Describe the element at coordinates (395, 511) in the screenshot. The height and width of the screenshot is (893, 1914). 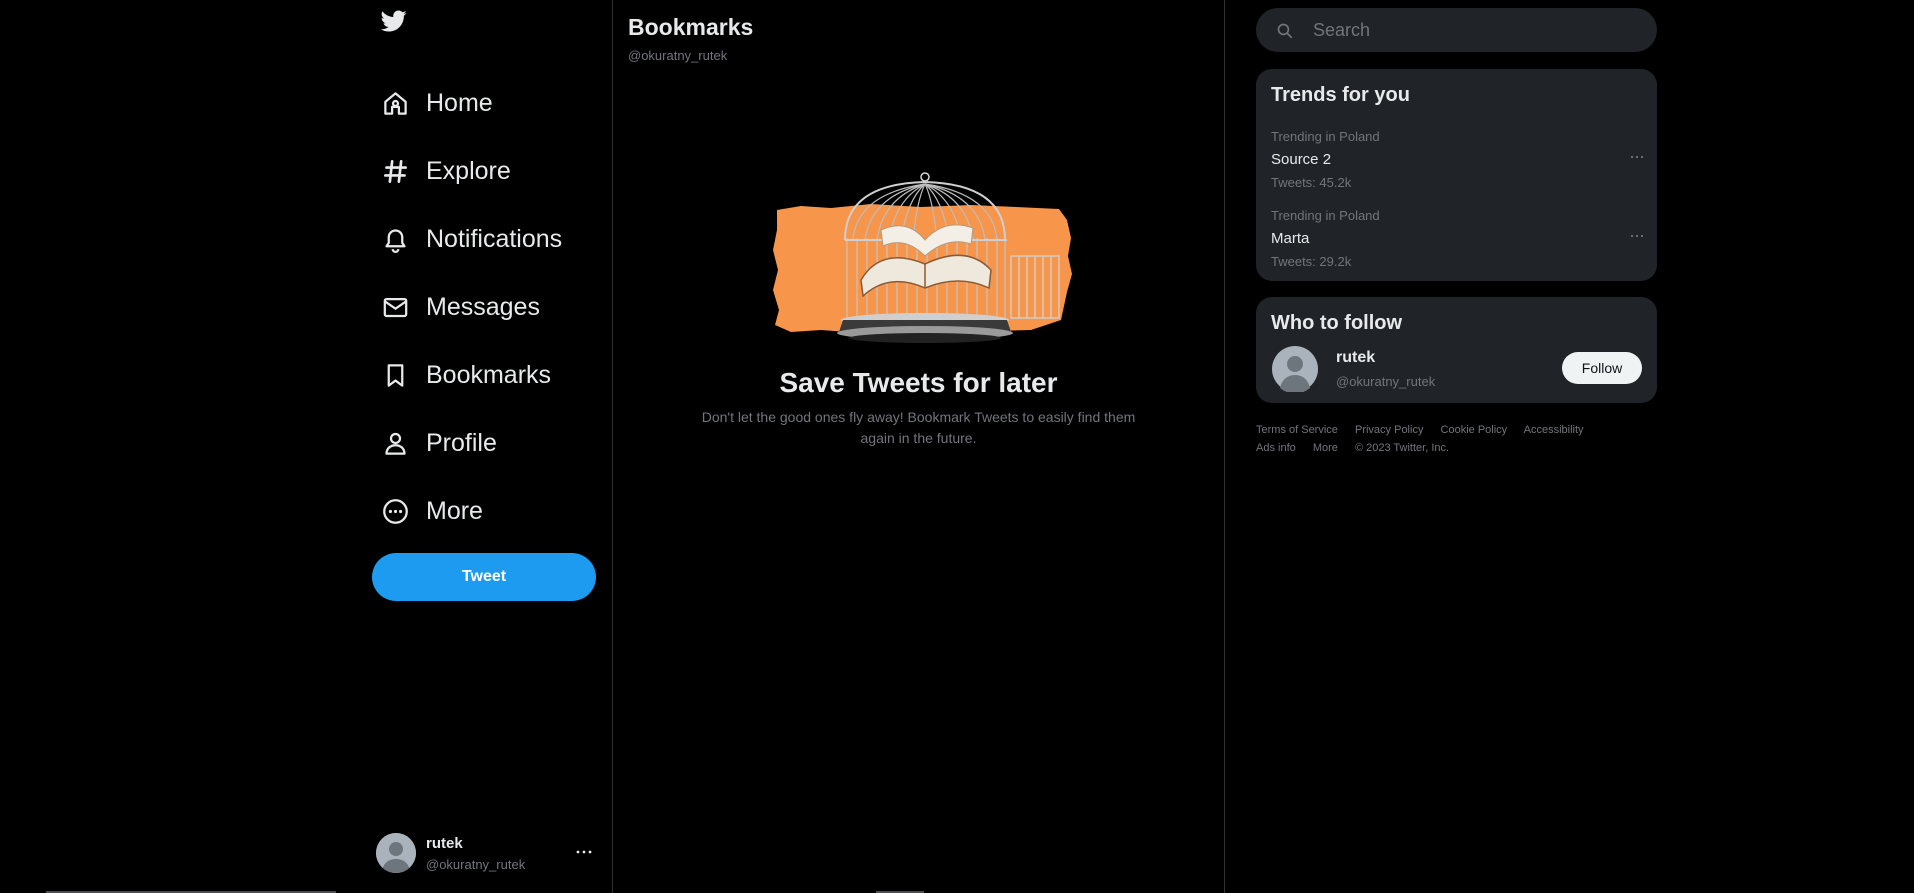
I see `more-circle-icon` at that location.